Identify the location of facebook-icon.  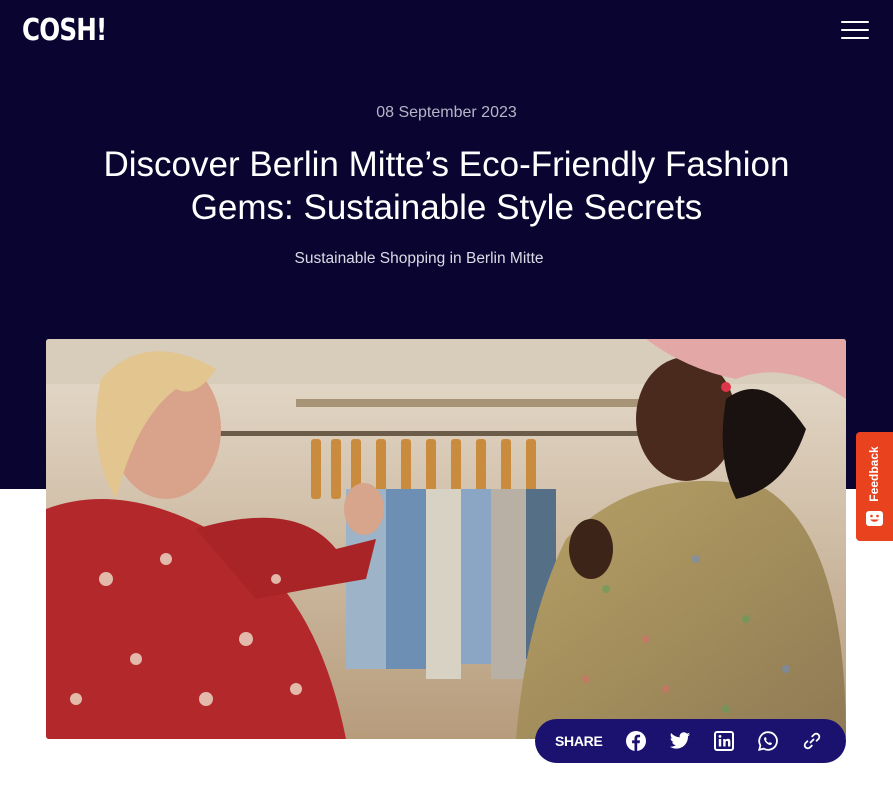
(636, 741).